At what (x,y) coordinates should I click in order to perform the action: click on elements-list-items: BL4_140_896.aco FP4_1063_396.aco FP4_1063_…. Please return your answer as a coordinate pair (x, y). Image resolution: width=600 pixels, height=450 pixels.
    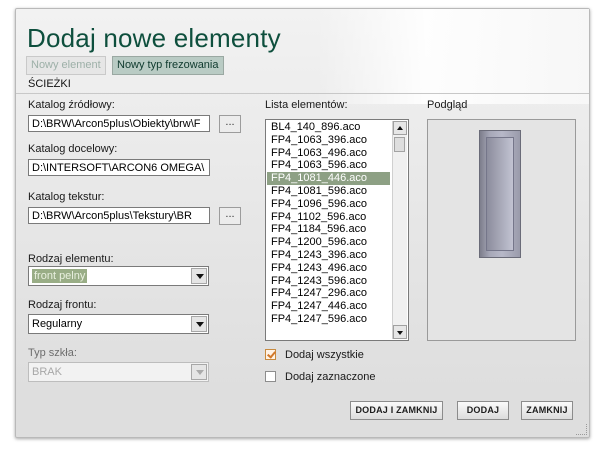
    Looking at the image, I should click on (328, 223).